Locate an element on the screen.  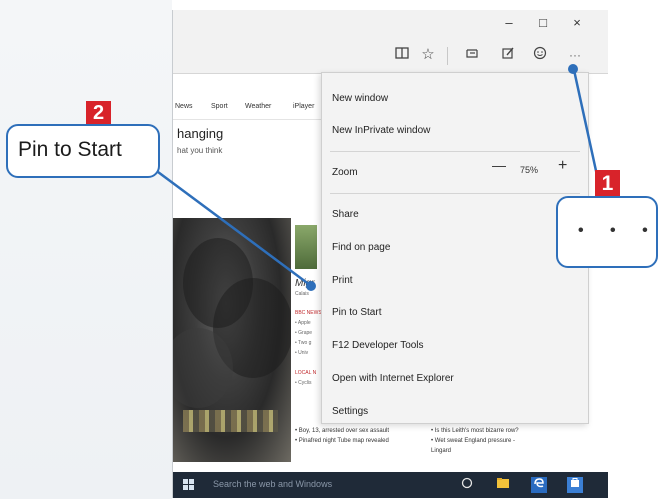
edge-browser-taskbar-icon is located at coordinates (539, 485).